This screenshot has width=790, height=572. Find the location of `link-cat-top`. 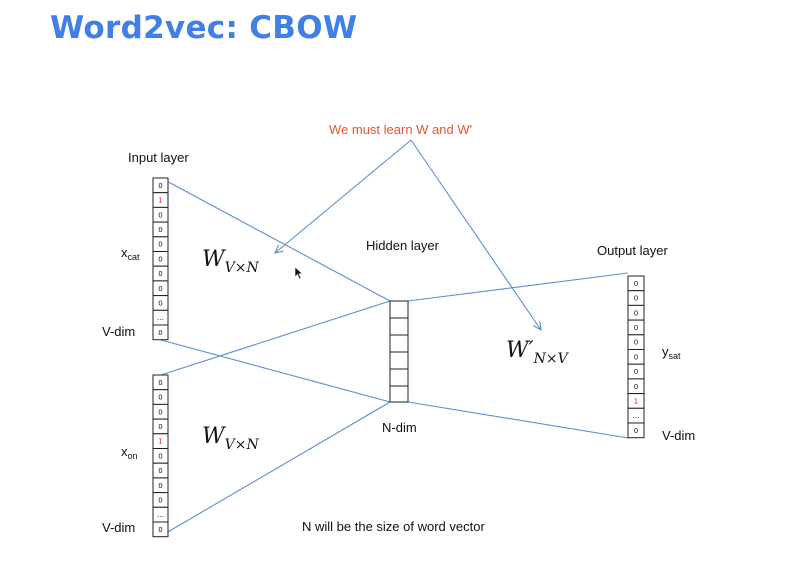

link-cat-top is located at coordinates (275, 239).